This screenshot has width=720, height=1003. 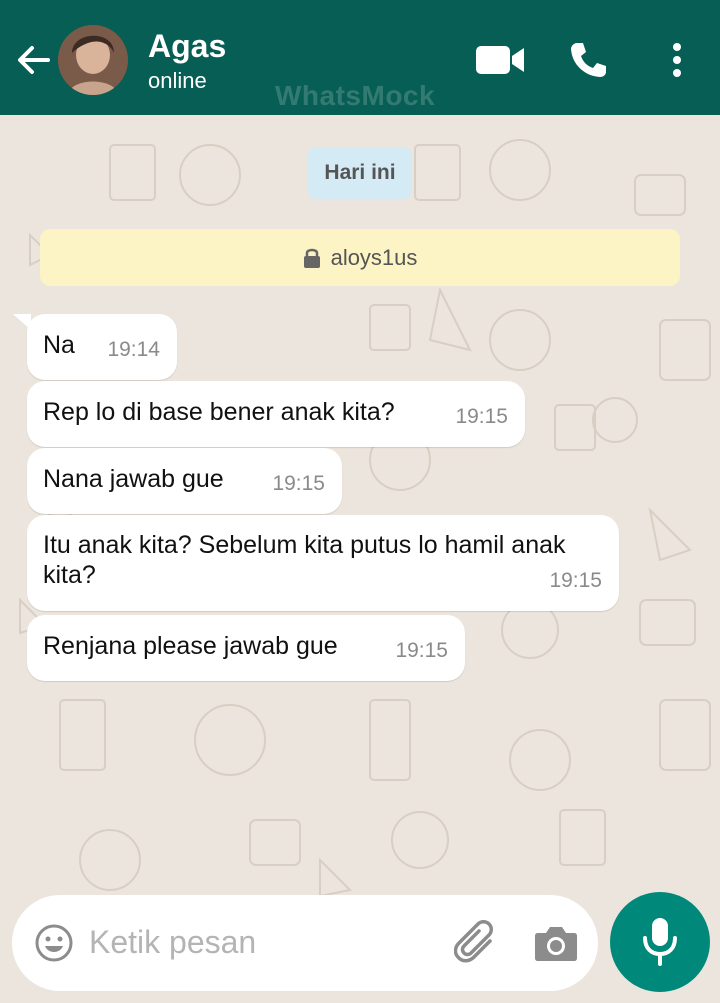 I want to click on mic-button, so click(x=660, y=942).